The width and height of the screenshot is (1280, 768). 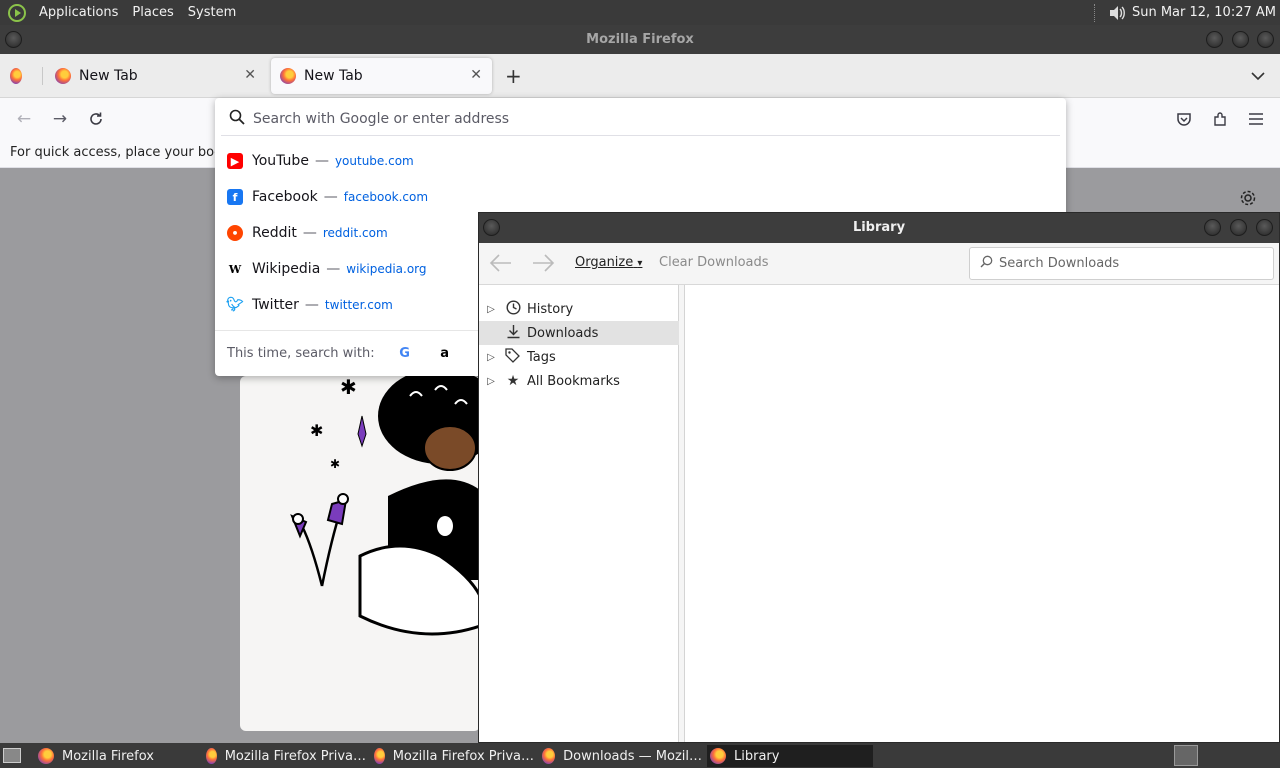 What do you see at coordinates (604, 262) in the screenshot?
I see `organize-label: Organize` at bounding box center [604, 262].